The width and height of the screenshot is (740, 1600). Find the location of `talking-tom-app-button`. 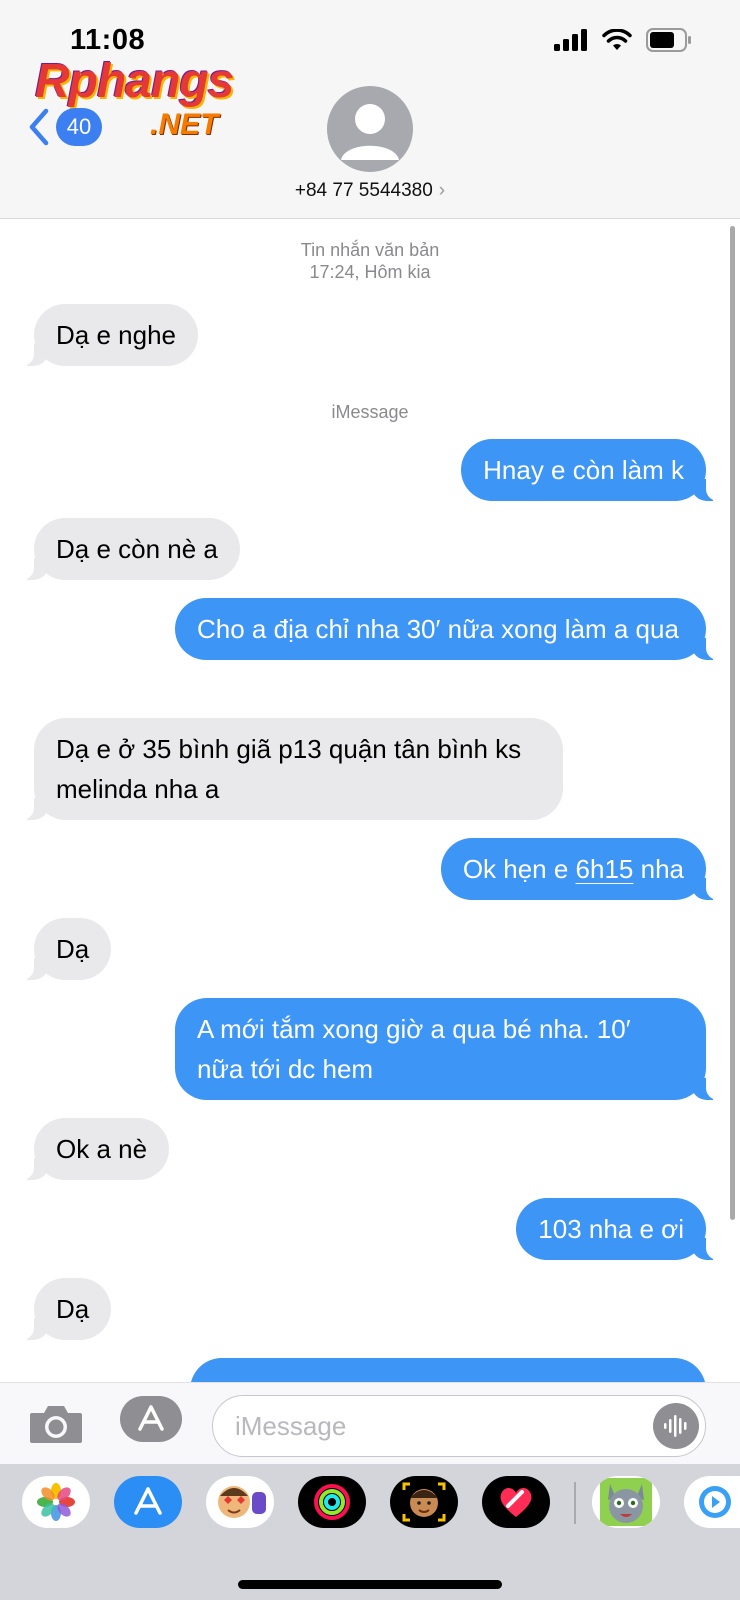

talking-tom-app-button is located at coordinates (626, 1502).